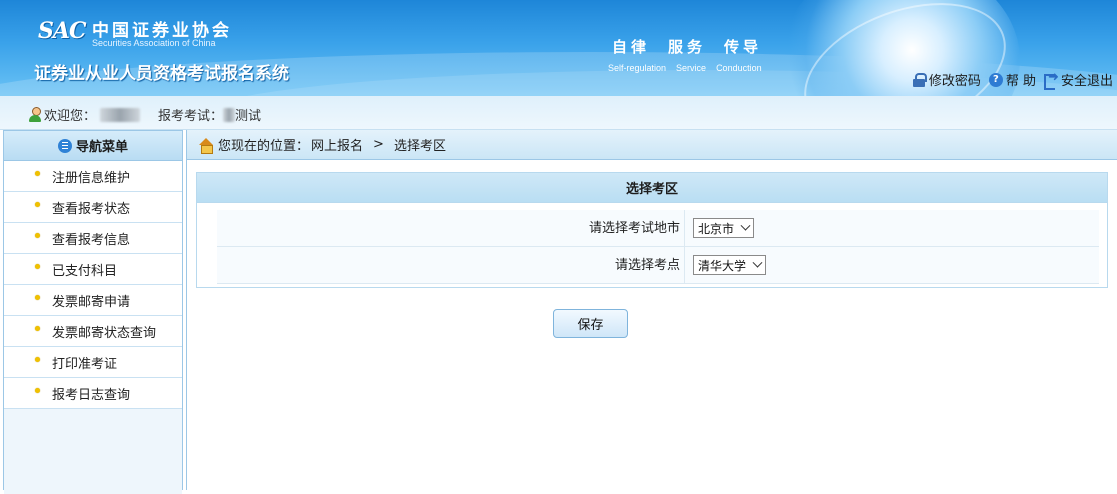 Image resolution: width=1117 pixels, height=494 pixels. I want to click on greeting-label: 欢迎您：, so click(70, 116).